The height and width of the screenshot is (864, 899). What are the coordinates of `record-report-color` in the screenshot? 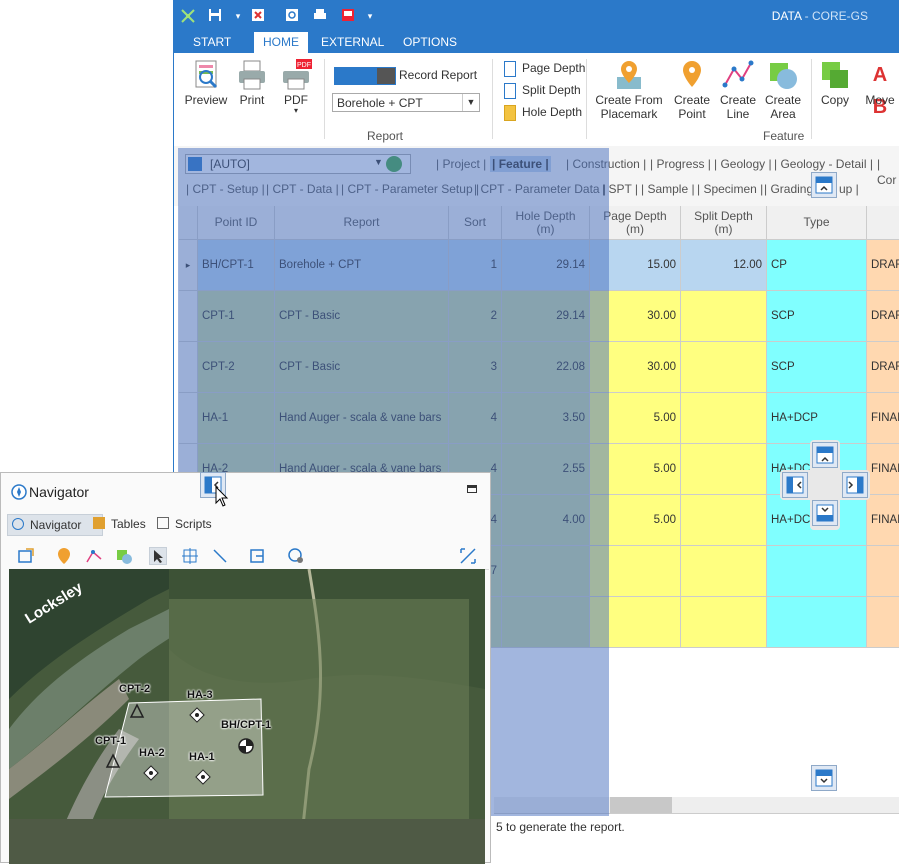 It's located at (365, 76).